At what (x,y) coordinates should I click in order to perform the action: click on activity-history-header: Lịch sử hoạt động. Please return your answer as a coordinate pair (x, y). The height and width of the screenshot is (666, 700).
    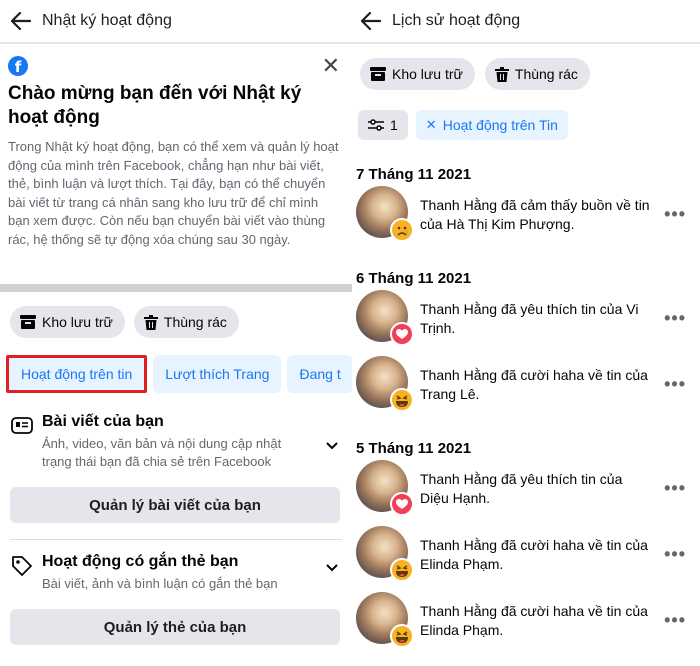
    Looking at the image, I should click on (526, 21).